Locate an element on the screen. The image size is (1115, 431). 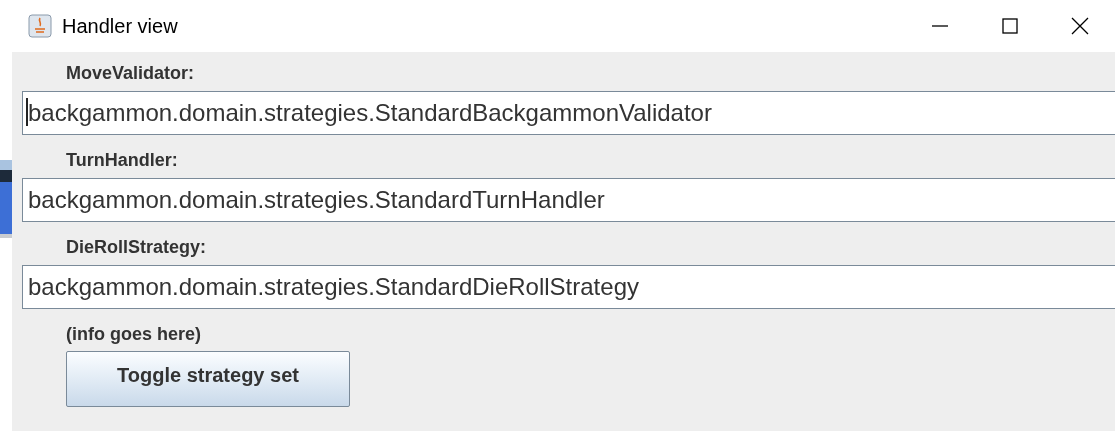
close-icon is located at coordinates (1080, 26).